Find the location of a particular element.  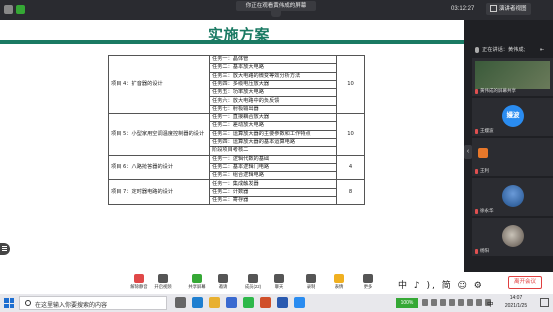

participant-tile: 黄伟成的屏幕共享 is located at coordinates (512, 77).